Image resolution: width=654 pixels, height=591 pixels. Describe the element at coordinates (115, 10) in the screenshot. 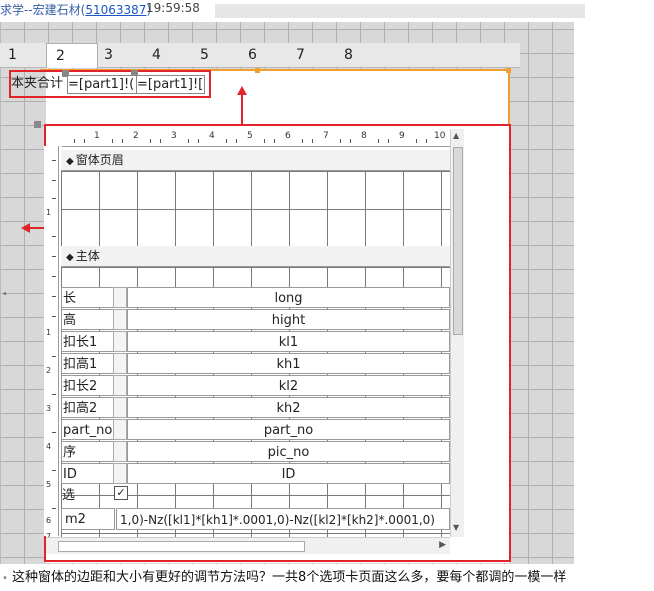

I see `poster-id-link: 51063387` at that location.